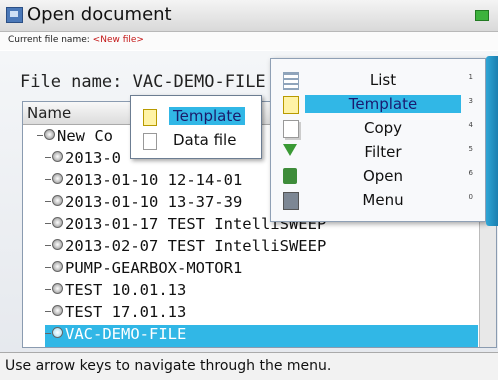 The height and width of the screenshot is (380, 498). What do you see at coordinates (291, 129) in the screenshot?
I see `copy-icon` at bounding box center [291, 129].